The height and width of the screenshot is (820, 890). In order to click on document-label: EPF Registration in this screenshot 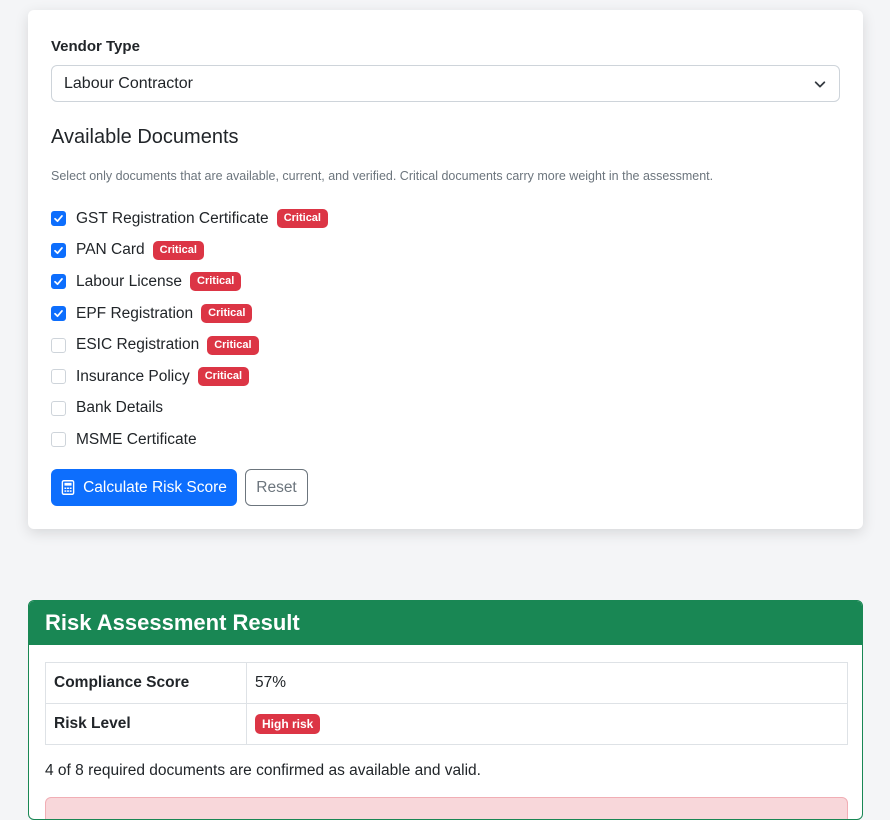, I will do `click(135, 313)`.